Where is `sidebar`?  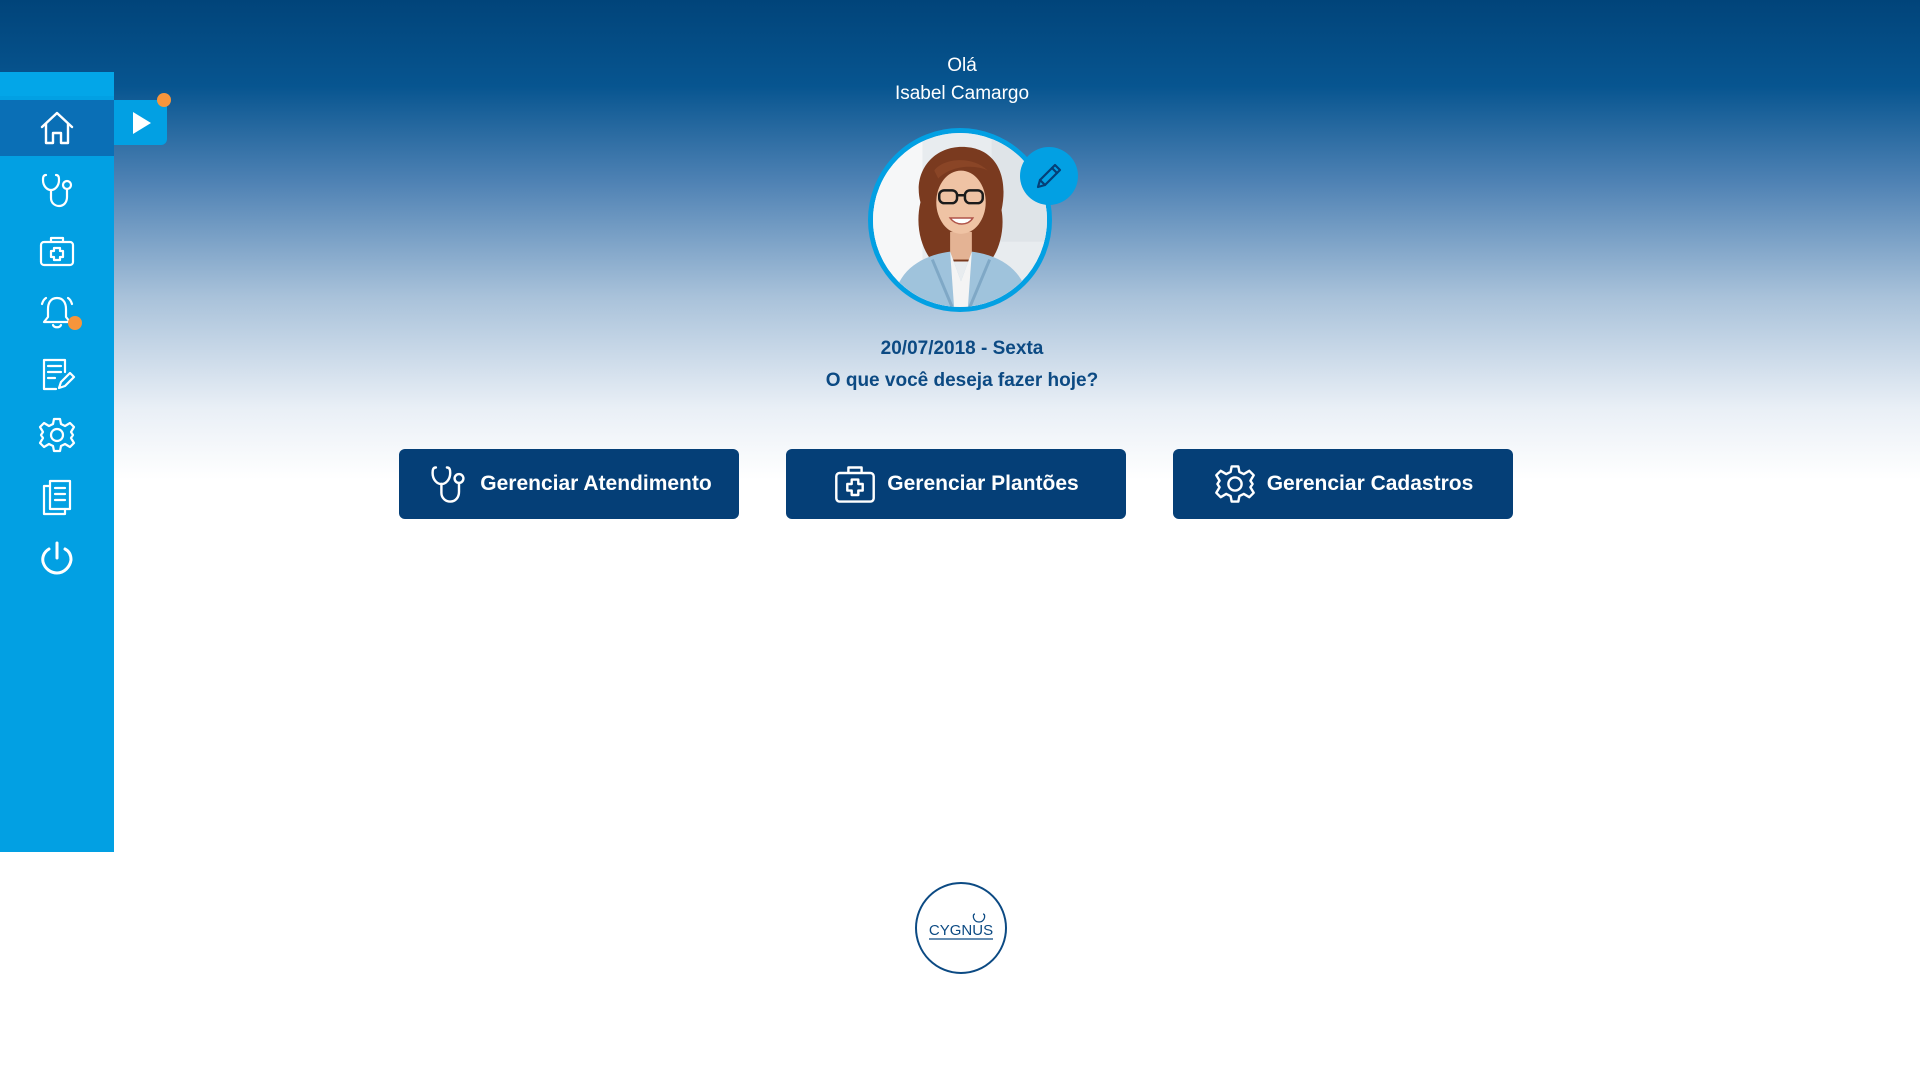
sidebar is located at coordinates (57, 462).